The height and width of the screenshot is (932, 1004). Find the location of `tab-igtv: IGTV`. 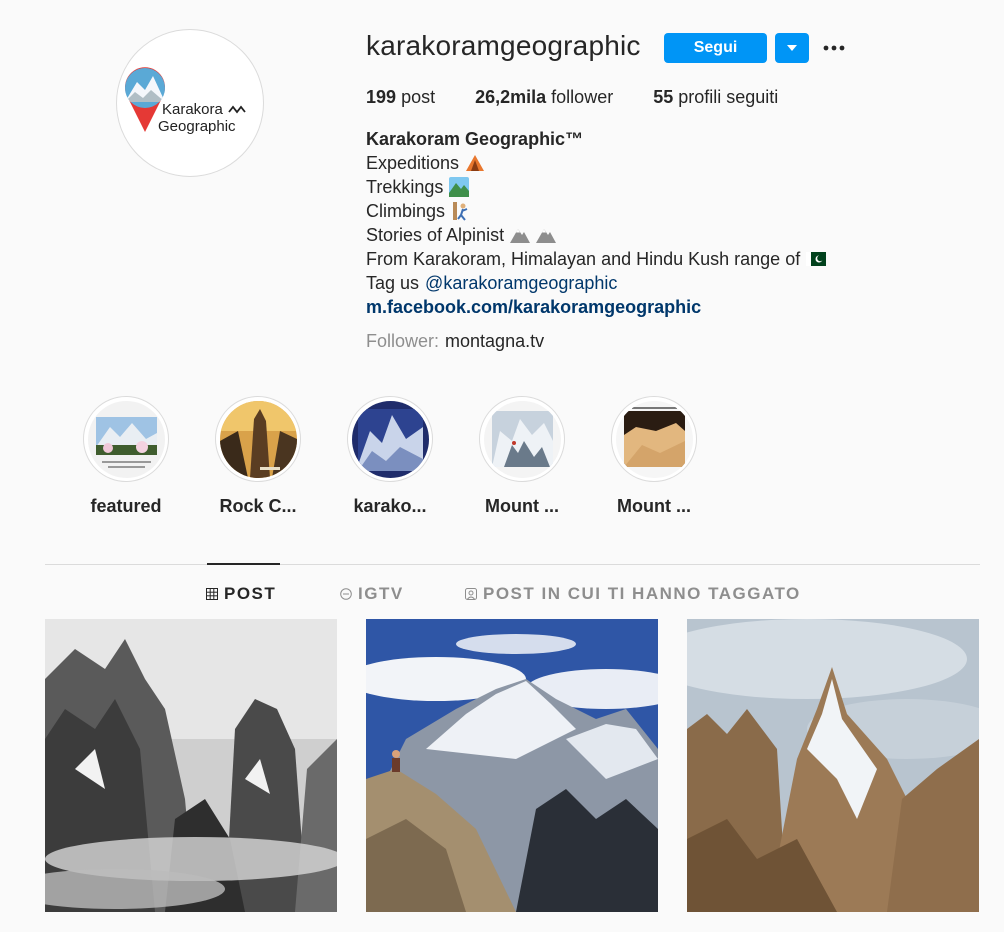

tab-igtv: IGTV is located at coordinates (372, 594).